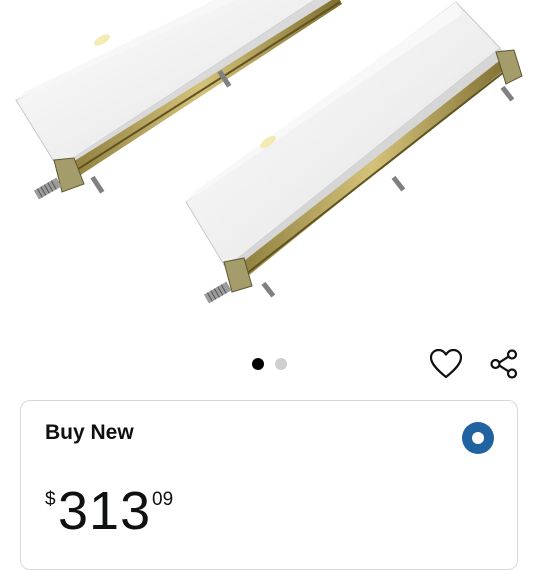 The width and height of the screenshot is (540, 570). I want to click on price-fraction: 09, so click(163, 499).